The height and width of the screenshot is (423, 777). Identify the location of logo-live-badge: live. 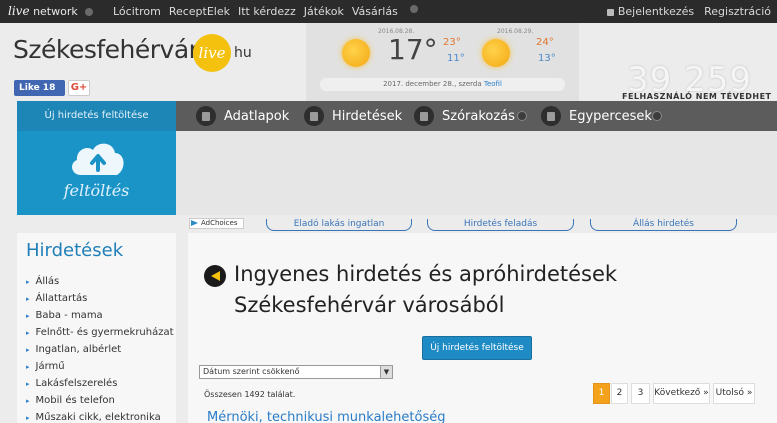
(212, 53).